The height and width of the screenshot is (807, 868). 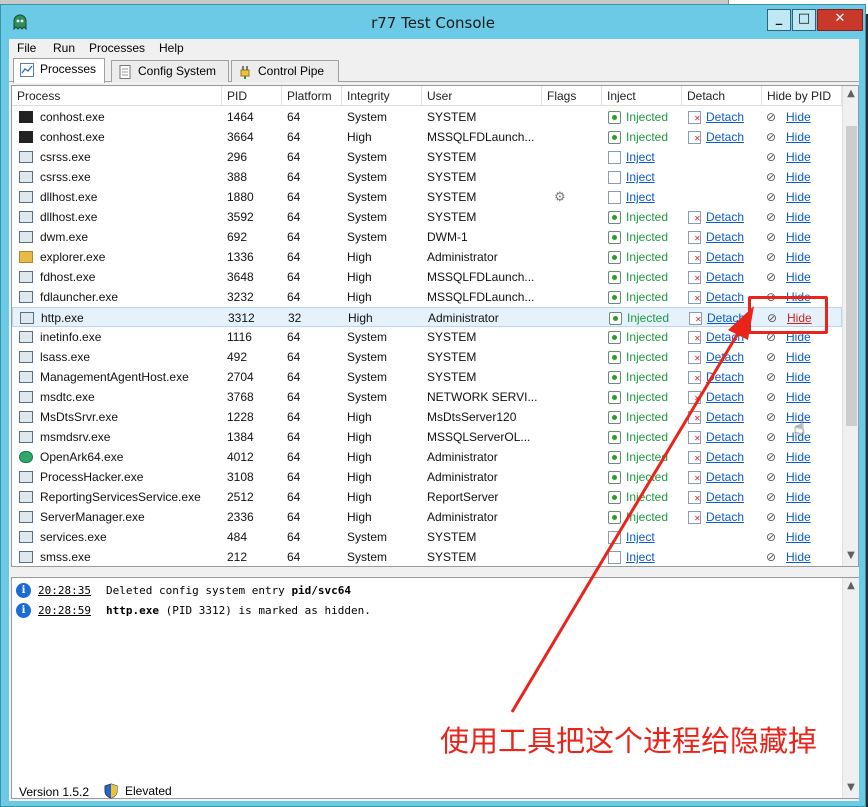 I want to click on tab-control-pipe: Control Pipe, so click(x=285, y=71).